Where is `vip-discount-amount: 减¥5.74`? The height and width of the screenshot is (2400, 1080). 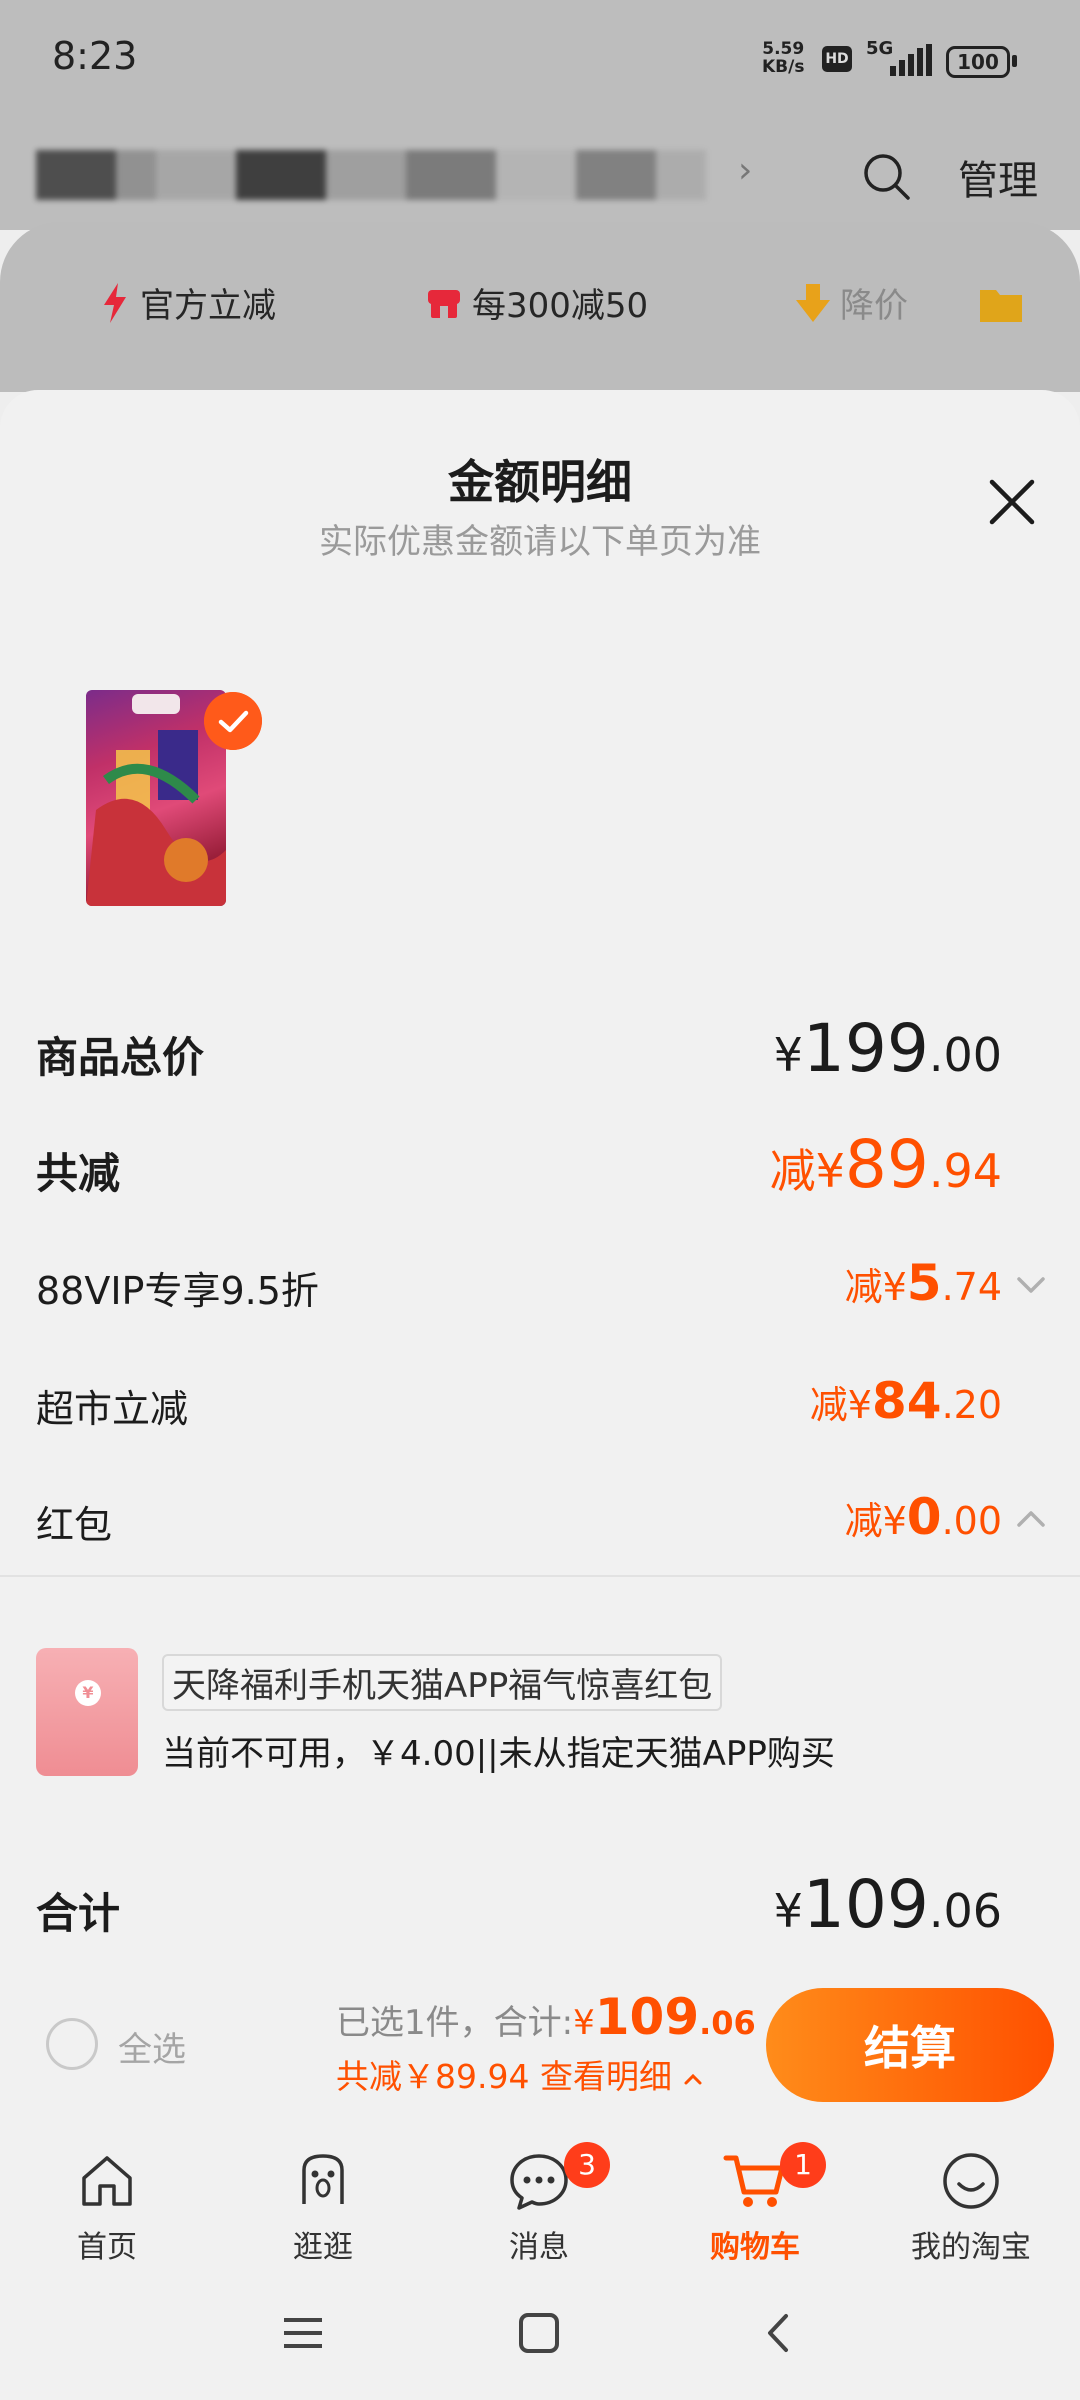 vip-discount-amount: 减¥5.74 is located at coordinates (923, 1283).